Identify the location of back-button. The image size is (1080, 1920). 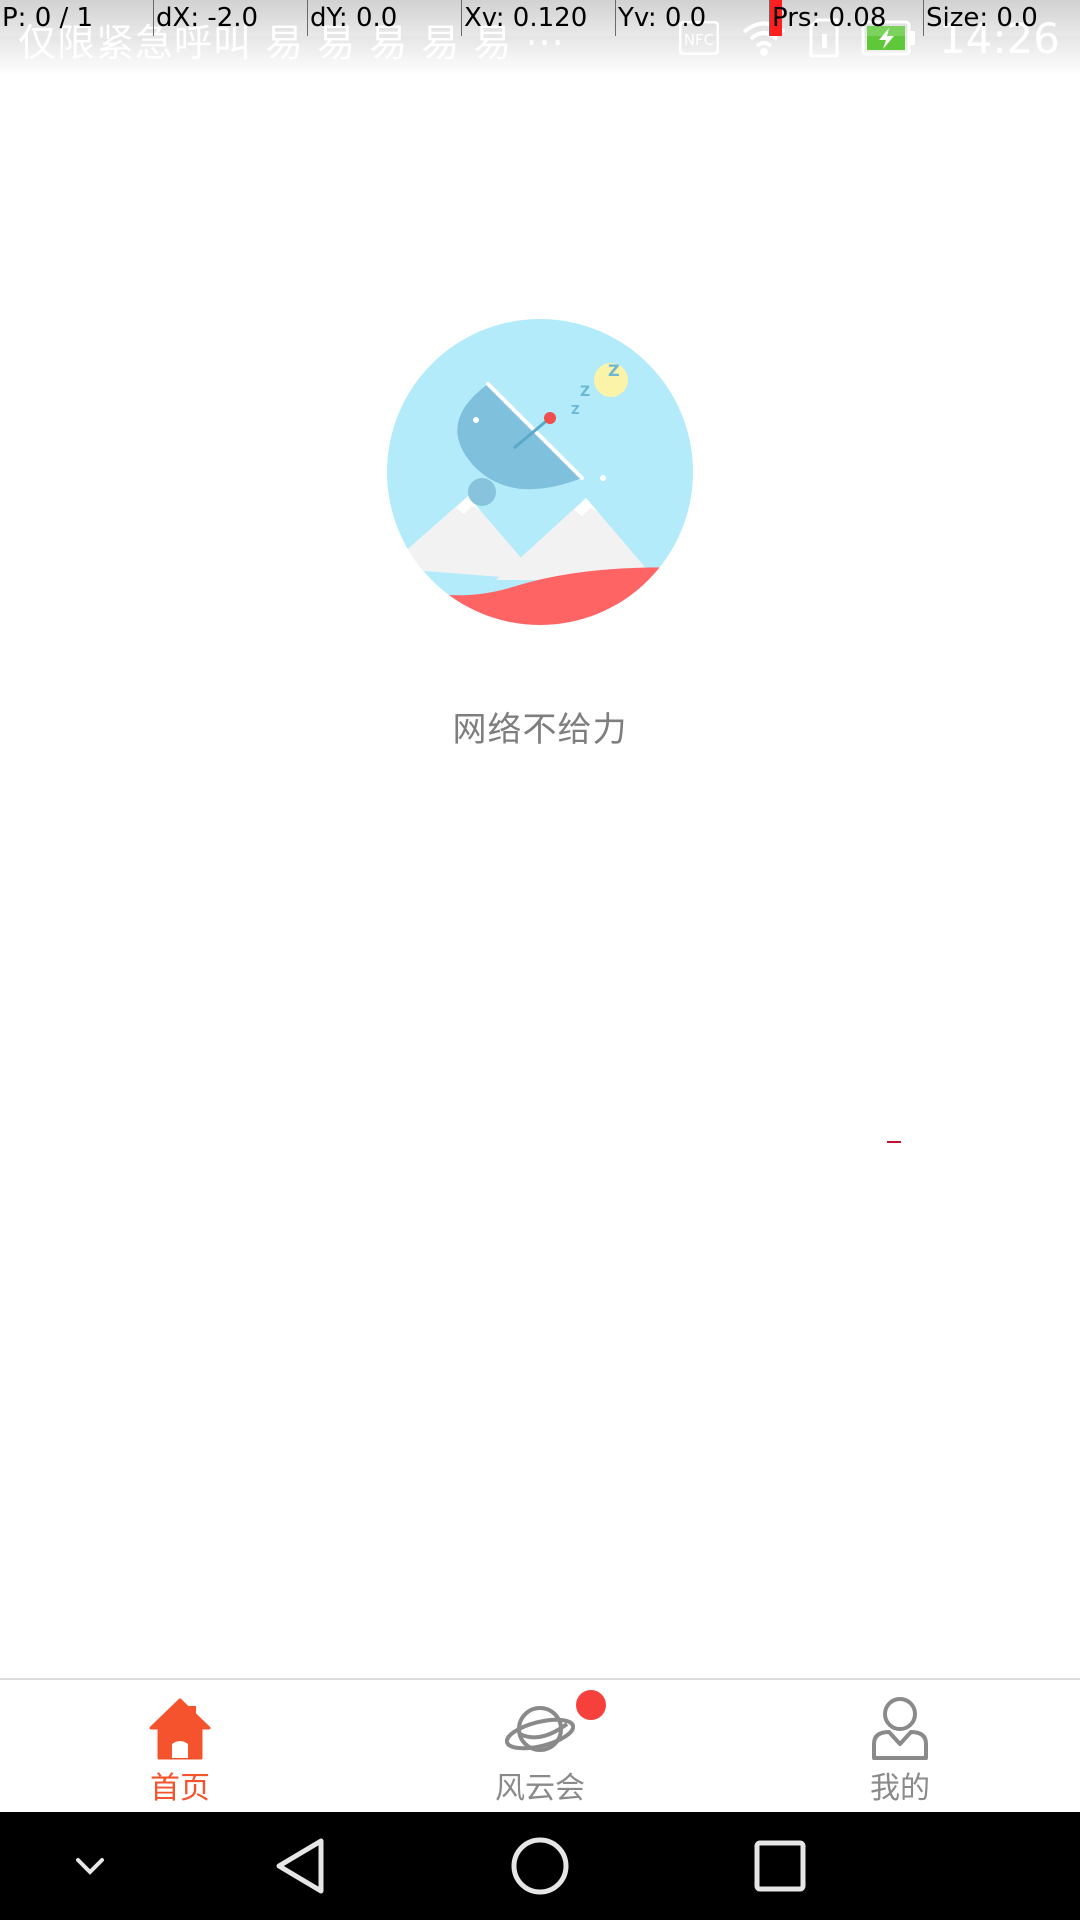
(300, 1866).